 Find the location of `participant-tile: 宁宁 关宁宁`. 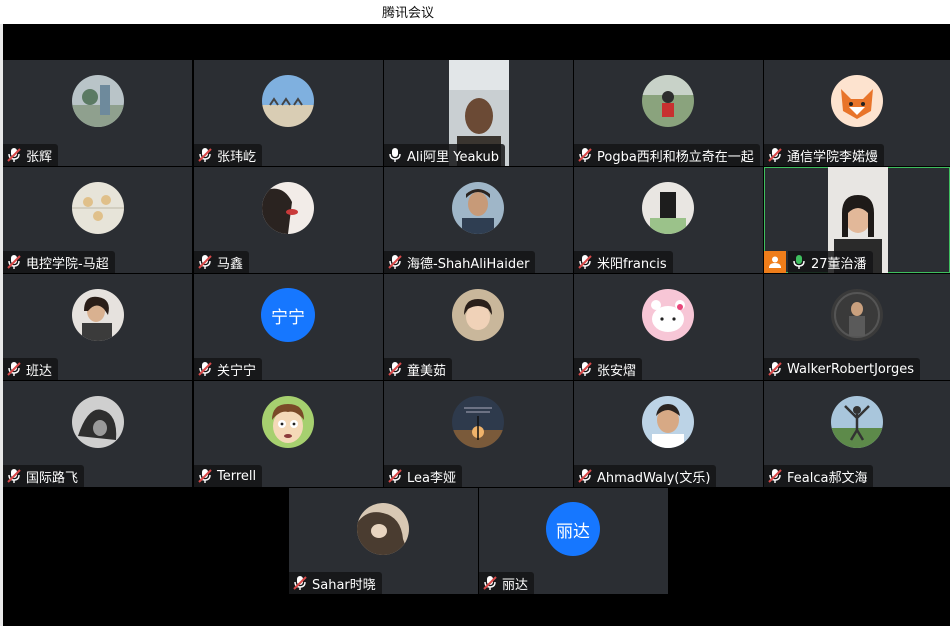

participant-tile: 宁宁 关宁宁 is located at coordinates (288, 327).